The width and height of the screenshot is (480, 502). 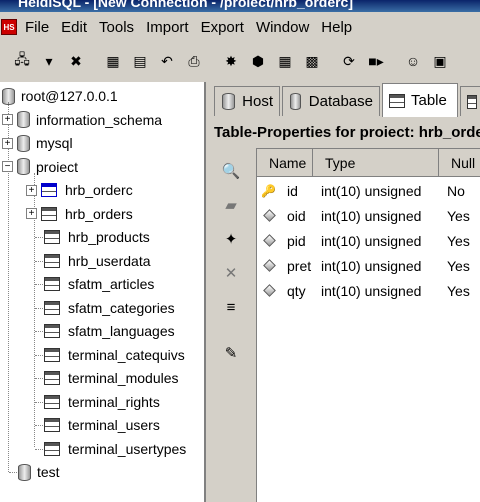 I want to click on tree-table-hrb_orderc: + hrb_orderc, so click(x=79, y=190).